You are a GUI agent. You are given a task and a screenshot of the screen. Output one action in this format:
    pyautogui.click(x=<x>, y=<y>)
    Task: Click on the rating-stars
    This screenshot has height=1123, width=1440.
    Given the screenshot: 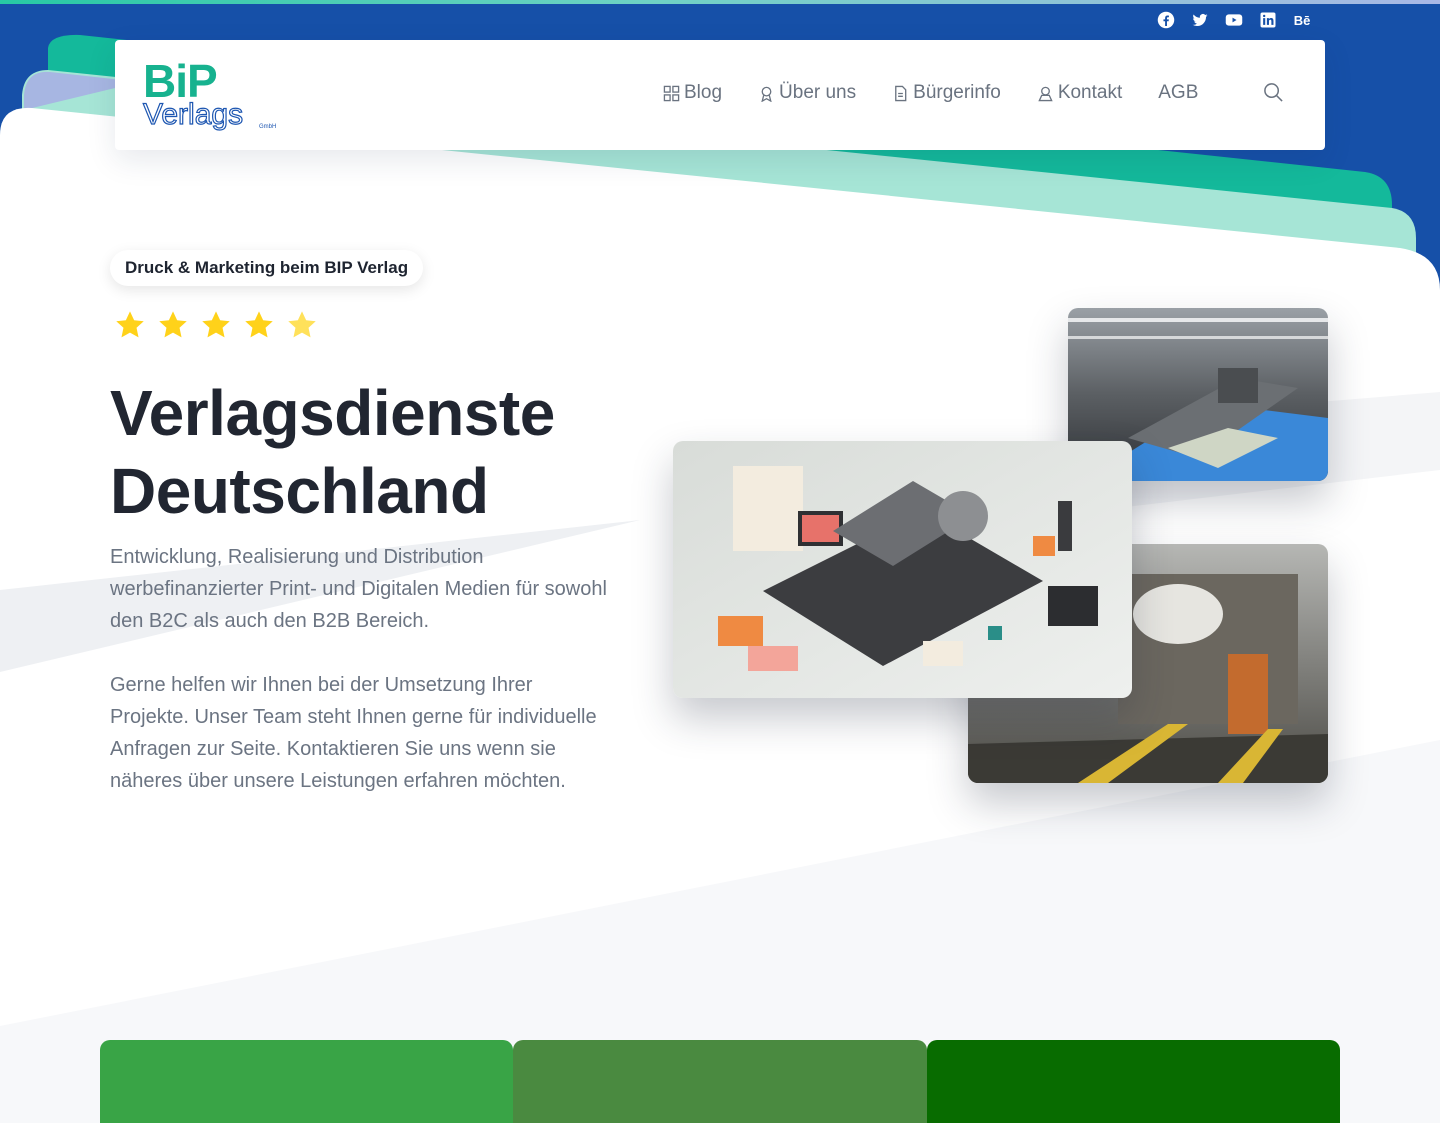 What is the action you would take?
    pyautogui.click(x=216, y=325)
    